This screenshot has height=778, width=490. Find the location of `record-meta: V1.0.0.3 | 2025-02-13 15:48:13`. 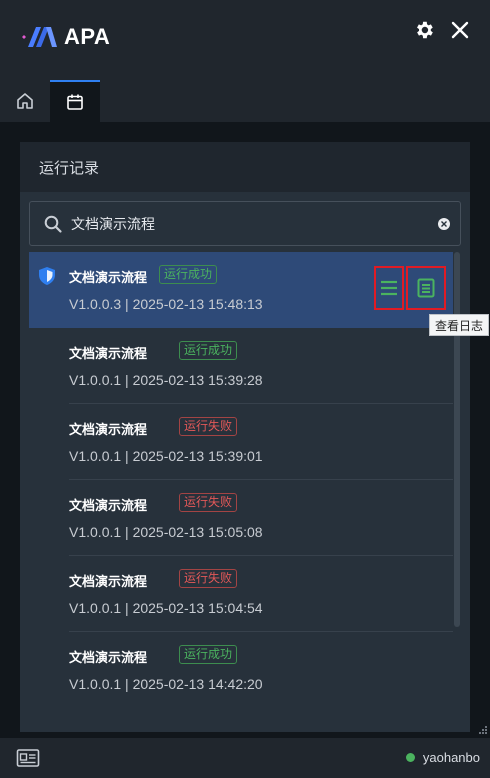

record-meta: V1.0.0.3 | 2025-02-13 15:48:13 is located at coordinates (166, 304).